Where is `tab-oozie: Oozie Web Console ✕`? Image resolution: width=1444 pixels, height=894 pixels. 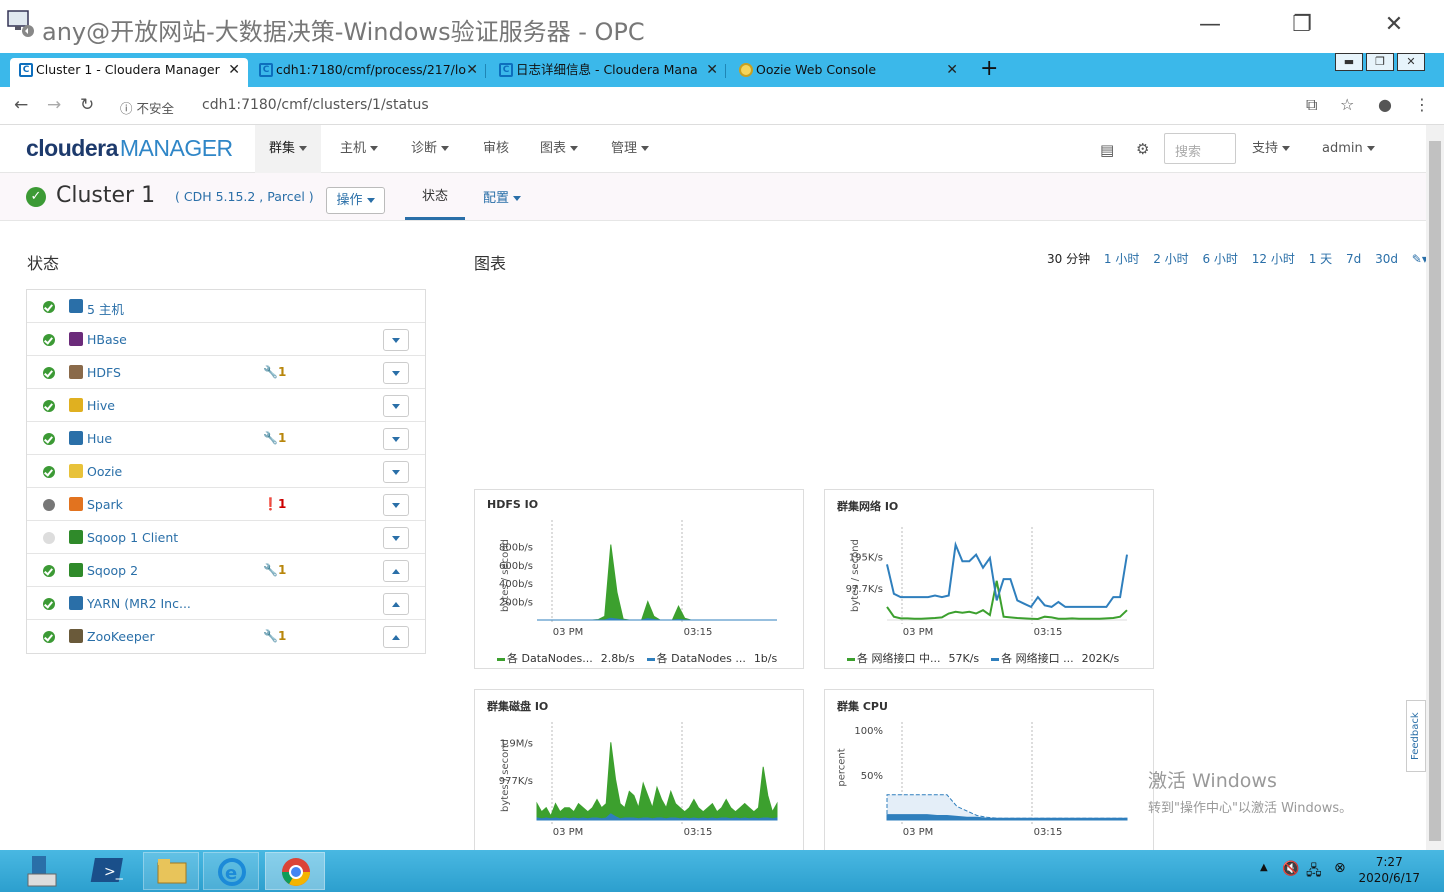 tab-oozie: Oozie Web Console ✕ is located at coordinates (848, 72).